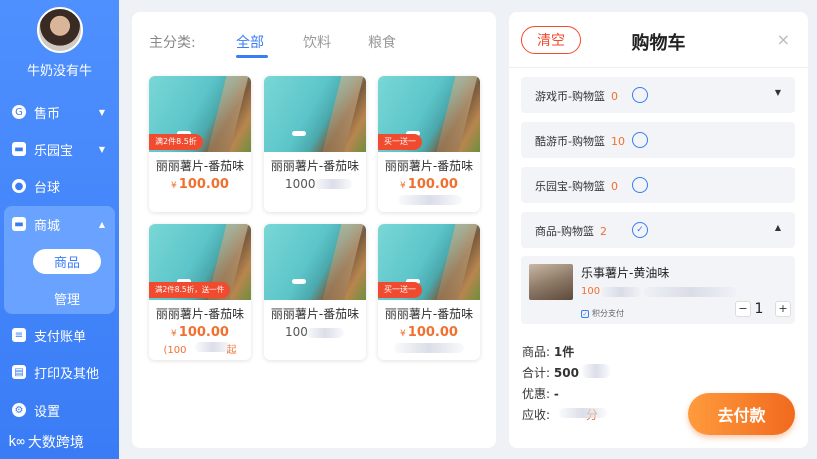  I want to click on checkbox-icon: ✓, so click(585, 313).